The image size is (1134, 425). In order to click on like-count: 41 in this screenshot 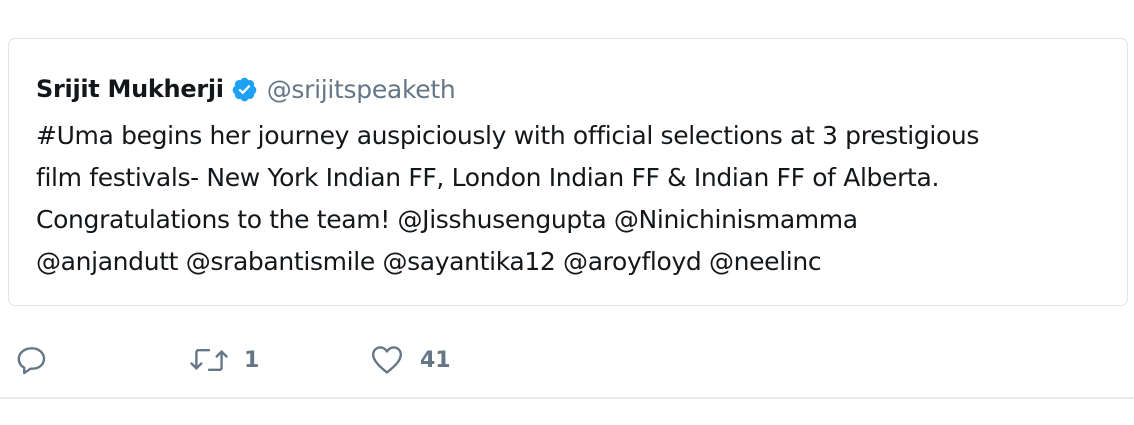, I will do `click(435, 360)`.